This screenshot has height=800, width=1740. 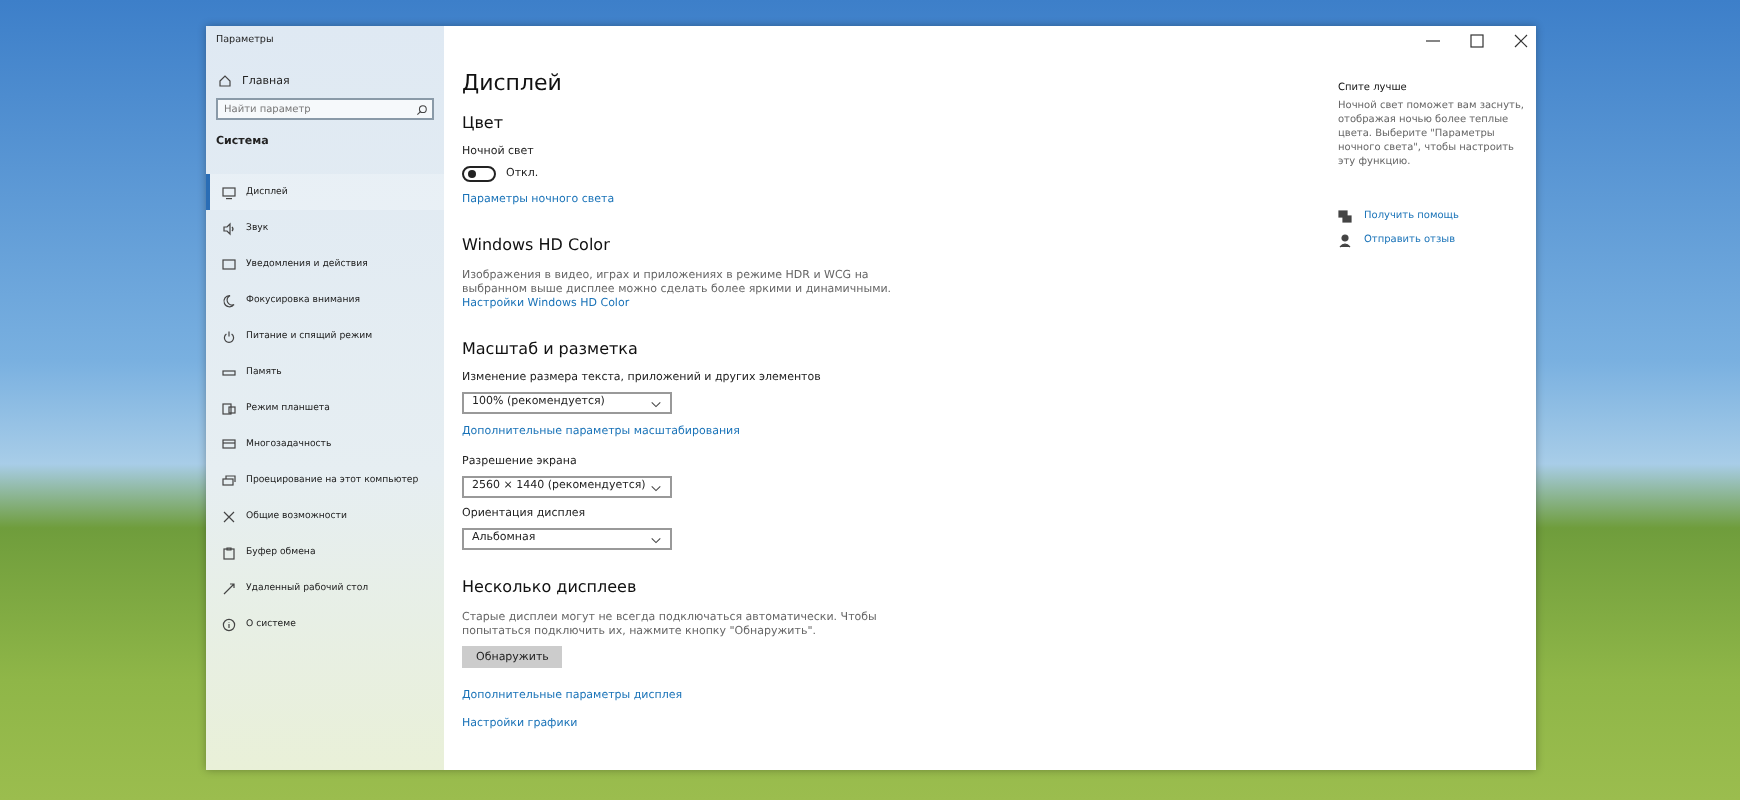 What do you see at coordinates (512, 84) in the screenshot?
I see `page-title: Дисплей` at bounding box center [512, 84].